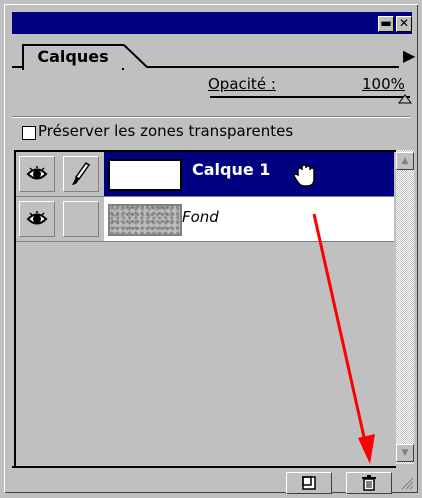 Image resolution: width=422 pixels, height=498 pixels. Describe the element at coordinates (405, 161) in the screenshot. I see `scroll-up-arrow-icon: ▲` at that location.